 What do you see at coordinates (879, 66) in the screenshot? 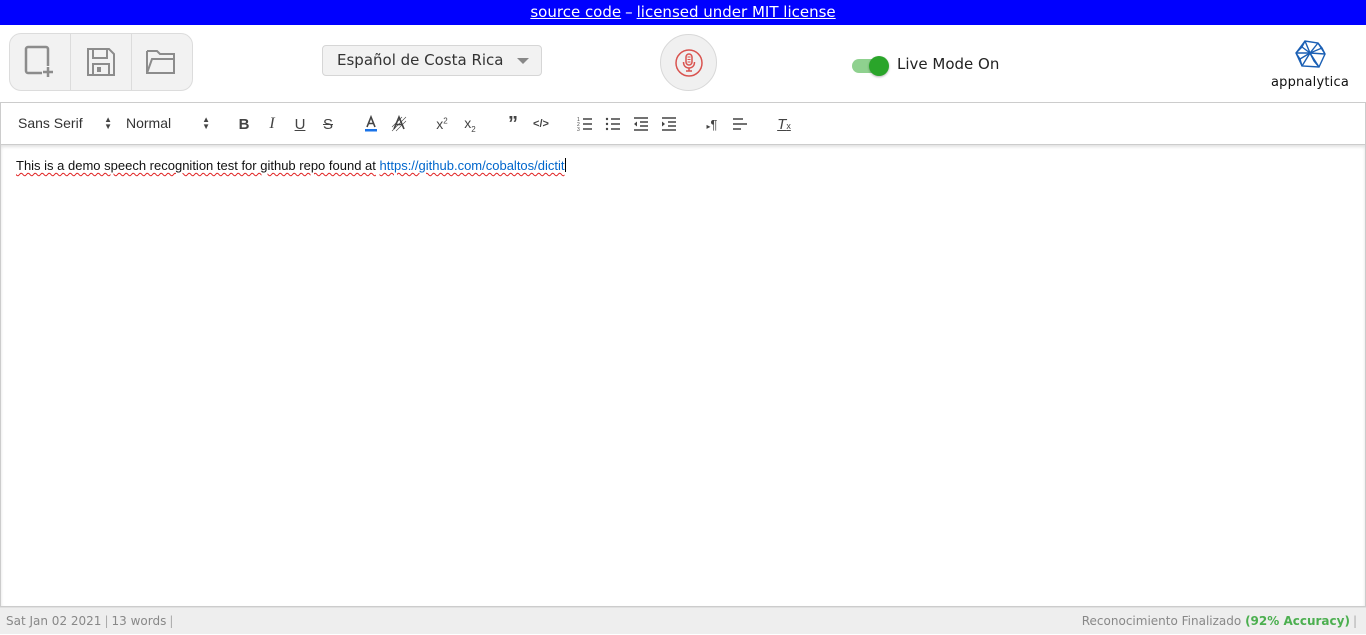
I see `toggle-knob` at bounding box center [879, 66].